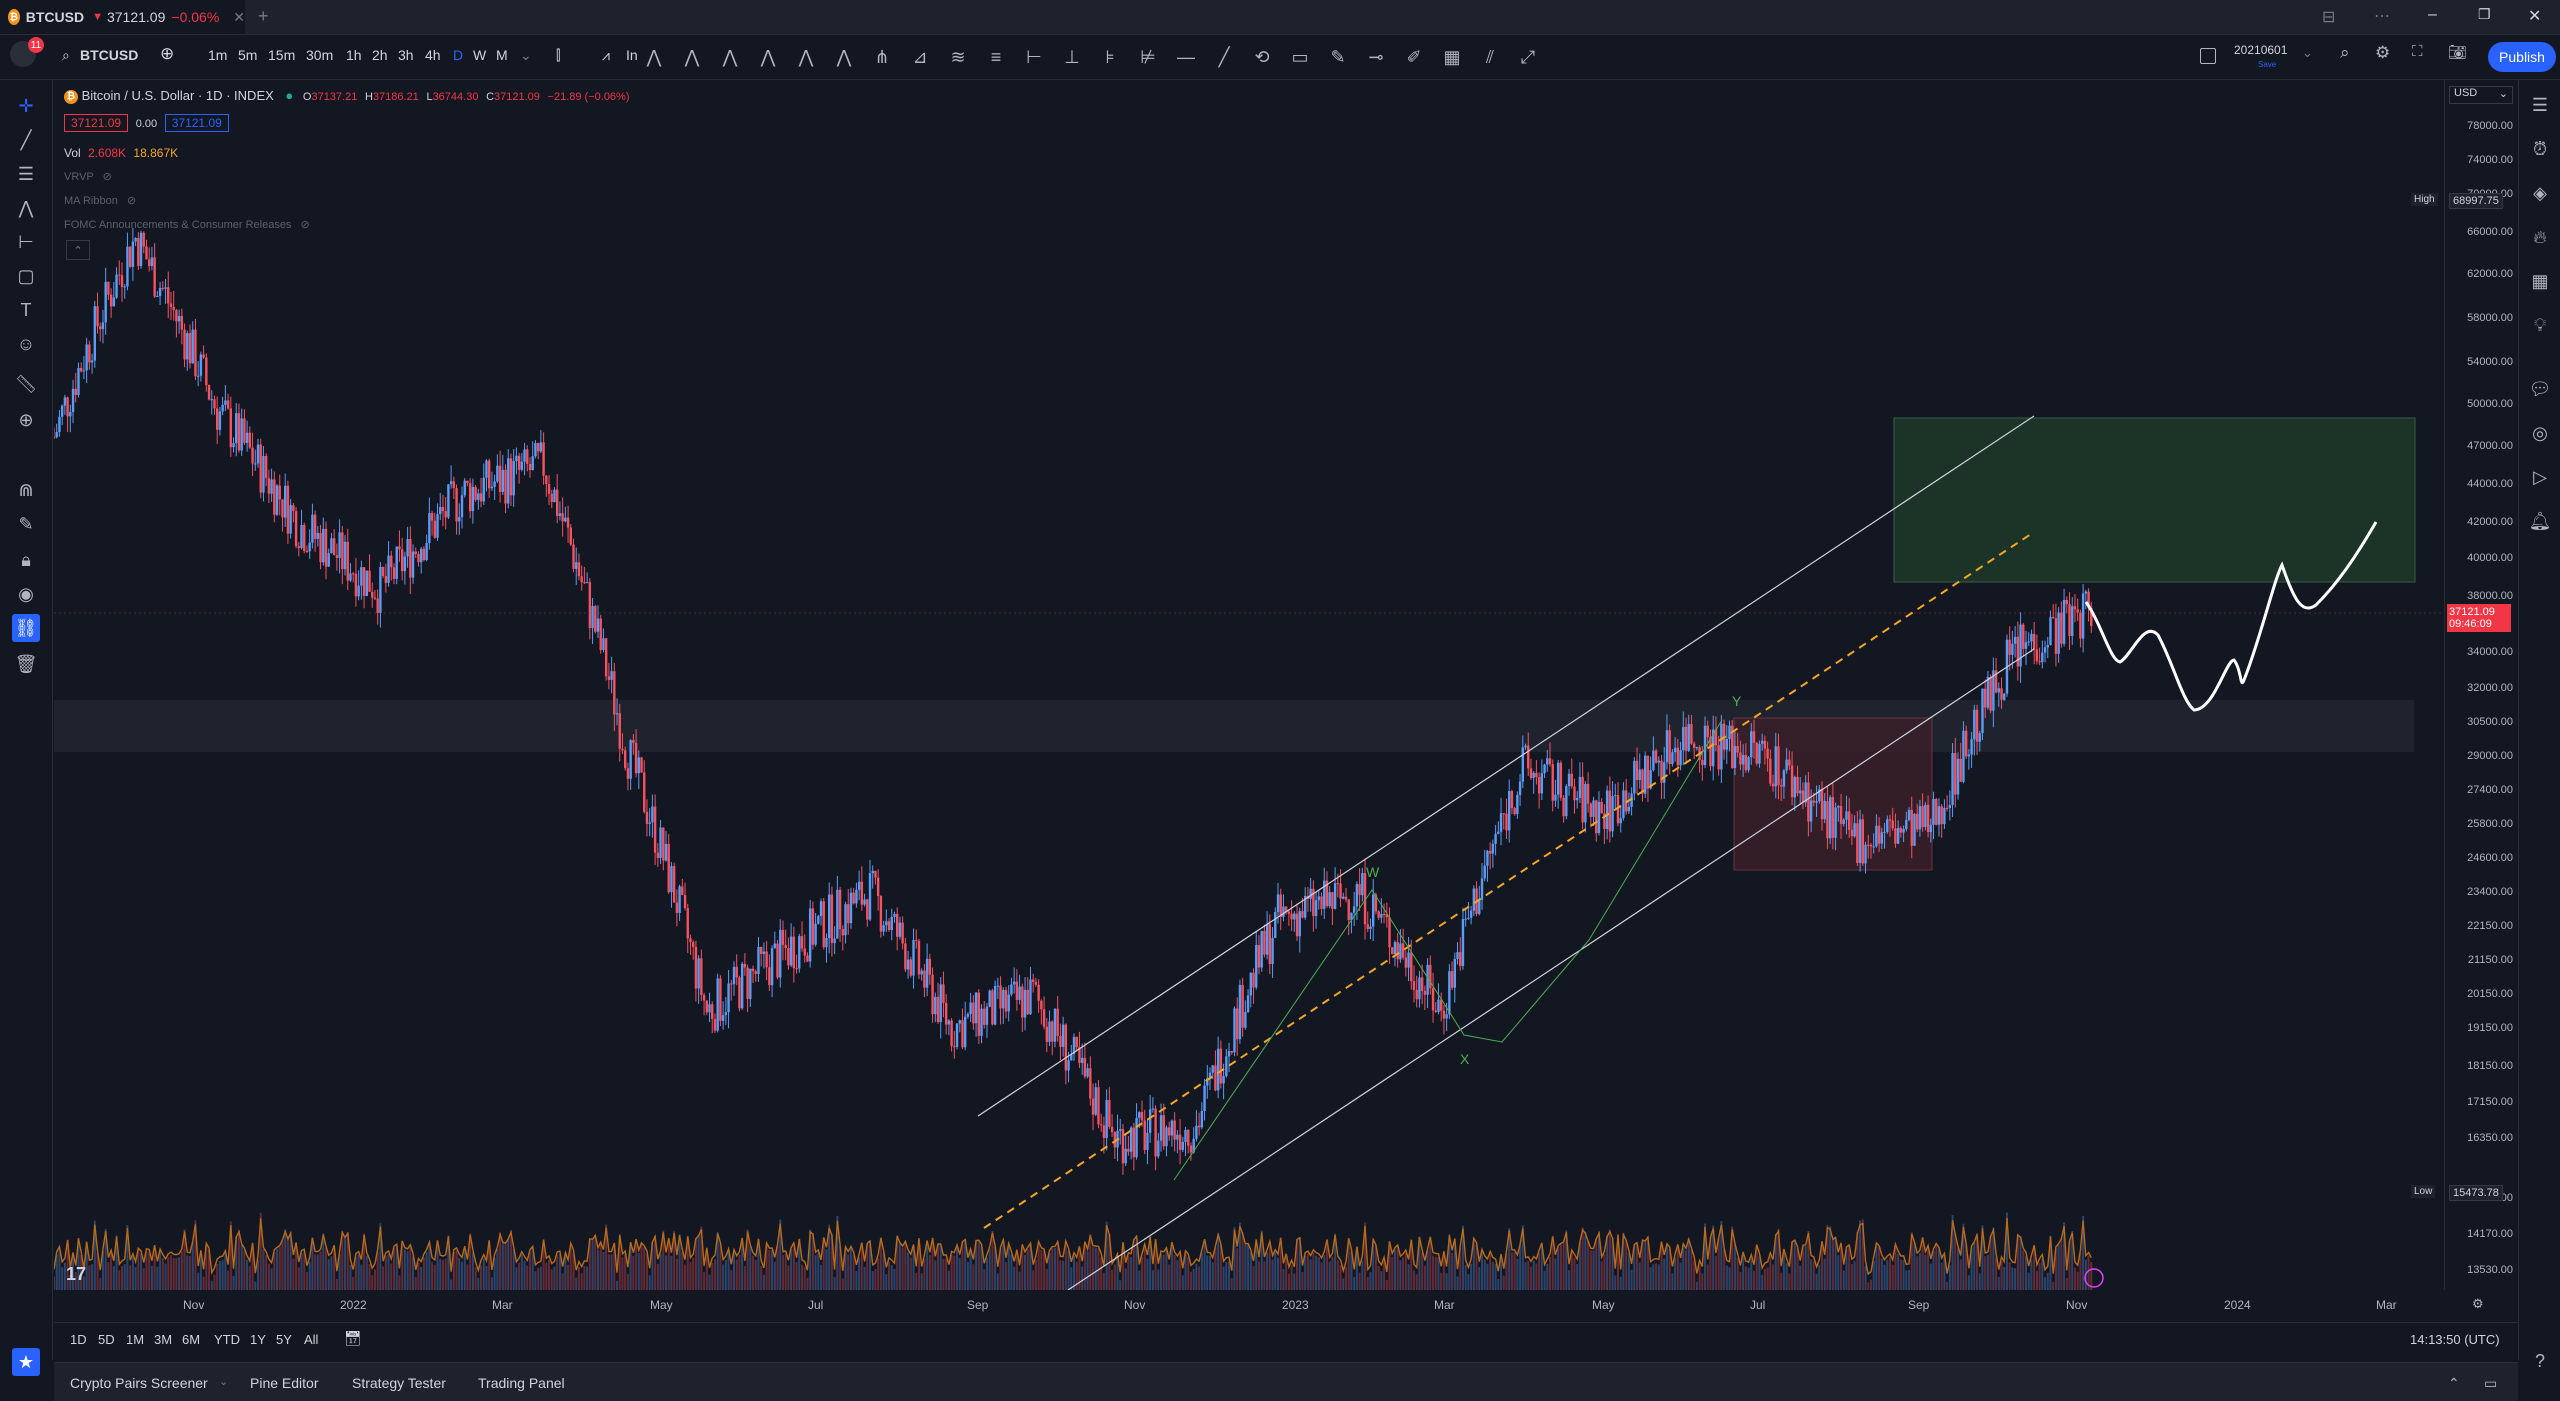 The height and width of the screenshot is (1401, 2560). Describe the element at coordinates (2490, 1383) in the screenshot. I see `panel-maximize-icon: ▭` at that location.